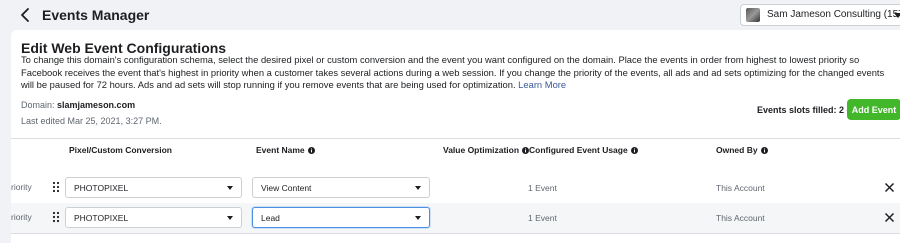  Describe the element at coordinates (38, 105) in the screenshot. I see `domain-label: Domain:` at that location.